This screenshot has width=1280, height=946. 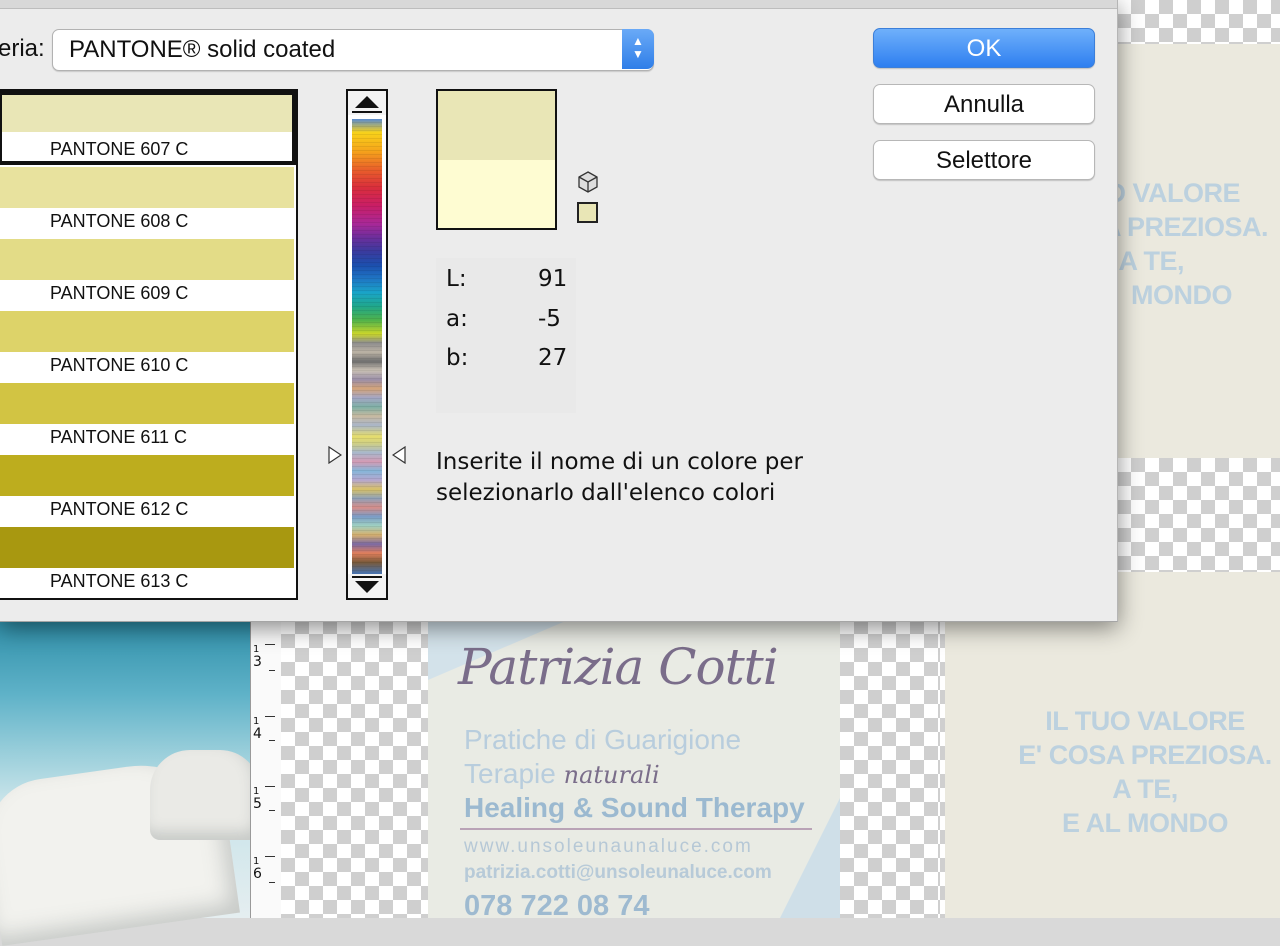 What do you see at coordinates (367, 103) in the screenshot?
I see `scroll-up-icon` at bounding box center [367, 103].